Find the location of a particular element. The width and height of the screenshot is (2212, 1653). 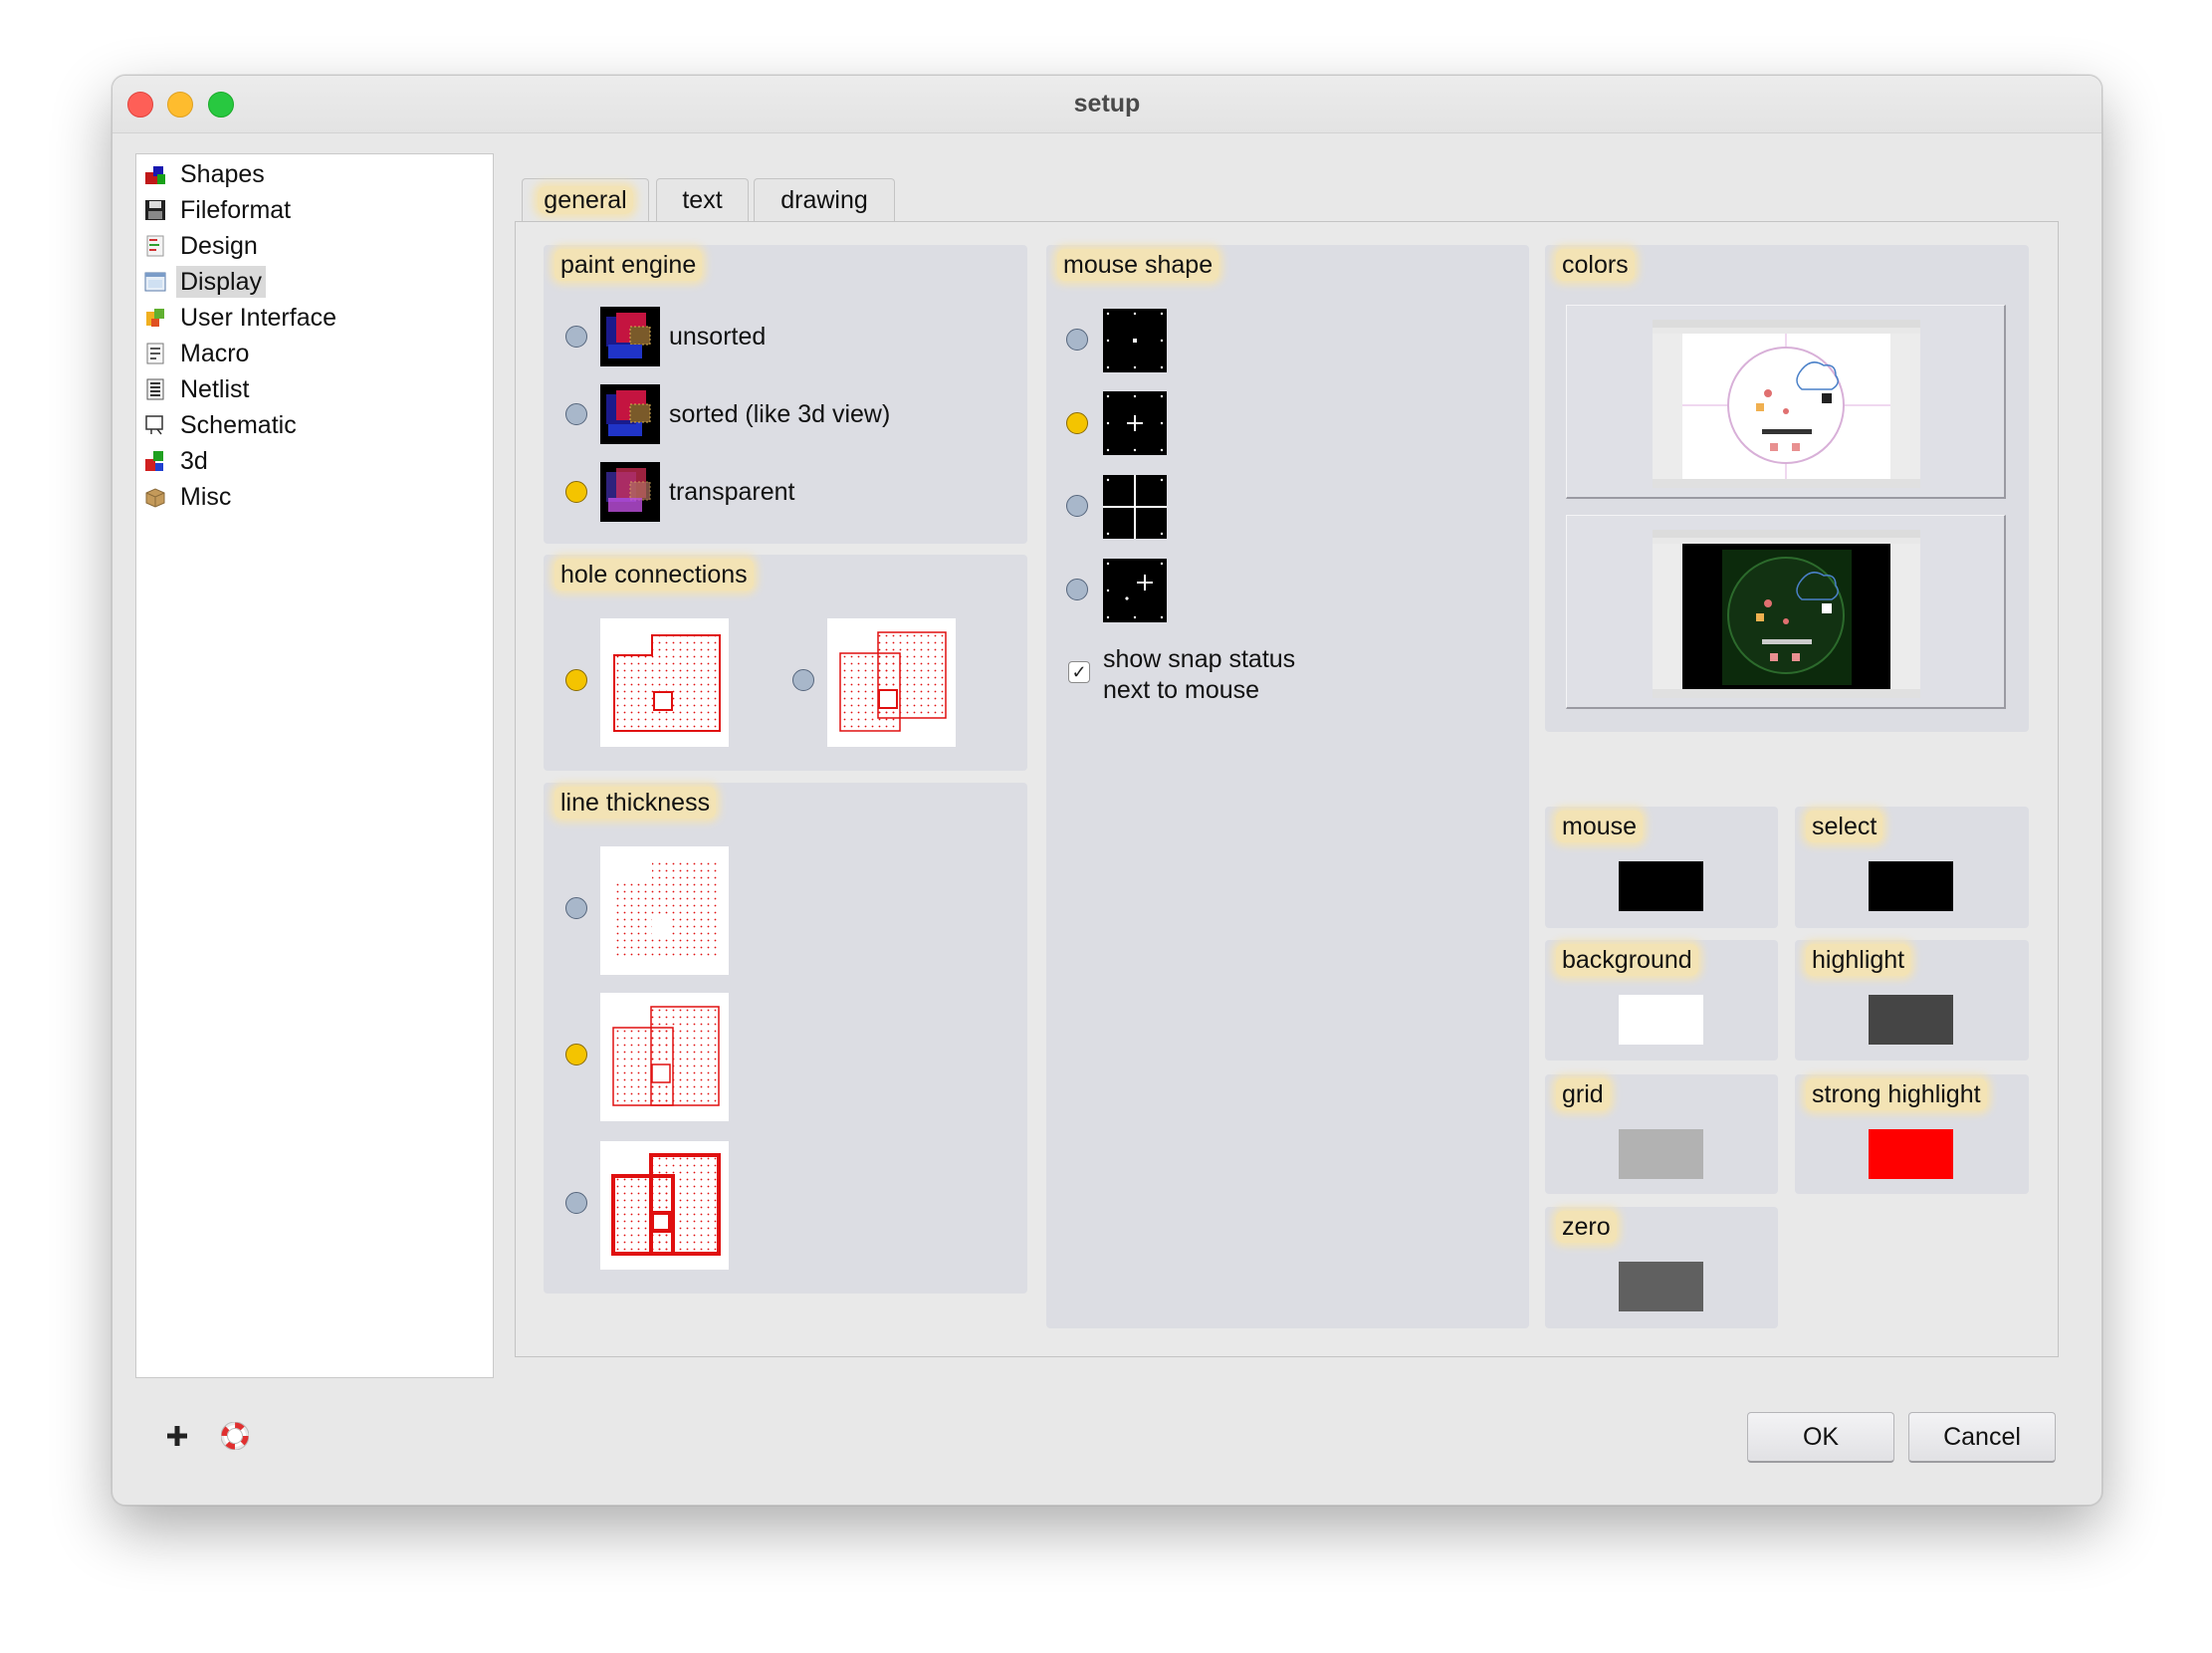

paint-transparent-label: transparent is located at coordinates (731, 492).